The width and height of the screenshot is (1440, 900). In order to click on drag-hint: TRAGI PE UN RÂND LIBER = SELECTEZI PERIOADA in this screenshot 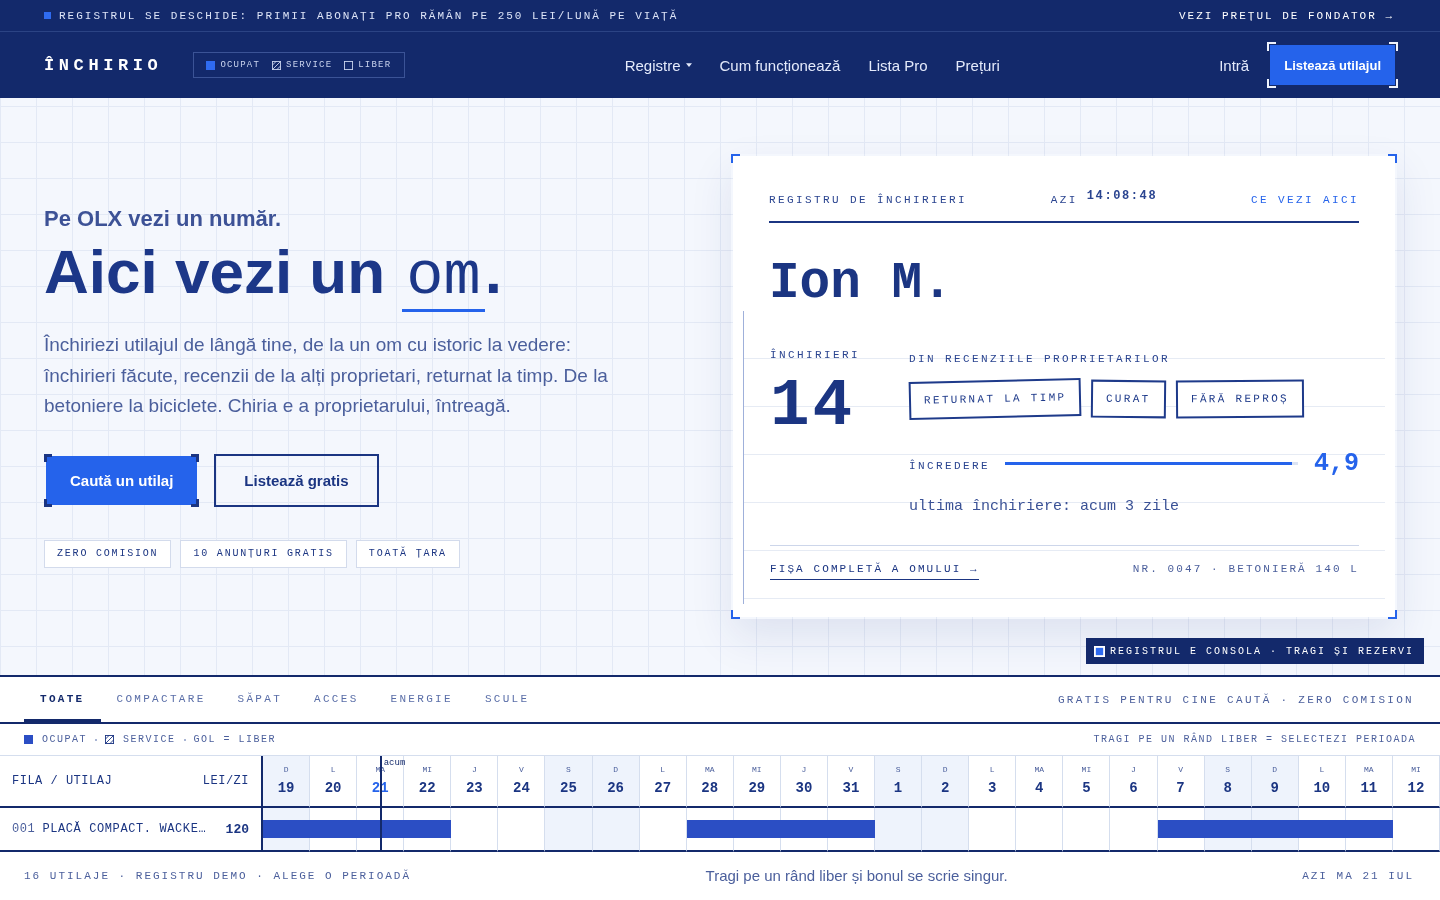, I will do `click(1254, 739)`.